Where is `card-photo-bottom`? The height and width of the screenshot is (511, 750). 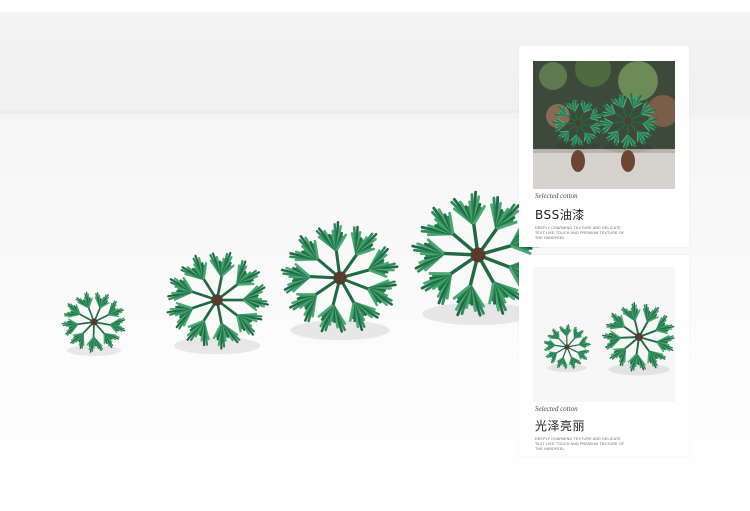
card-photo-bottom is located at coordinates (604, 334).